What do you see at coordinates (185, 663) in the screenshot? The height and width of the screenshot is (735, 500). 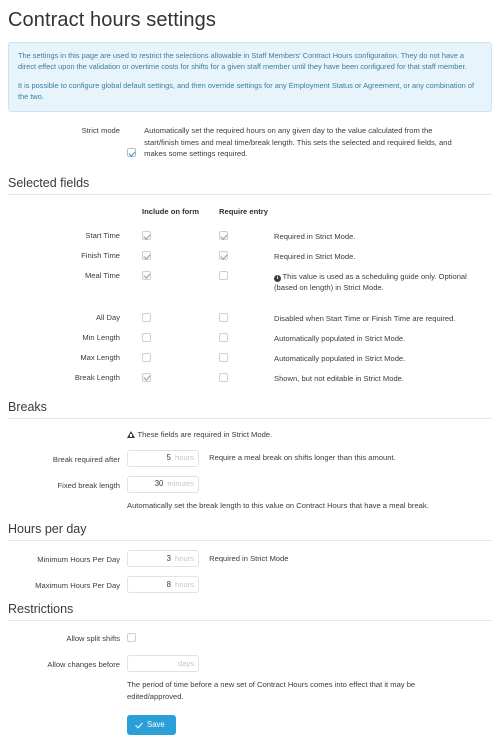 I see `allow-changes-before-placeholder: days` at bounding box center [185, 663].